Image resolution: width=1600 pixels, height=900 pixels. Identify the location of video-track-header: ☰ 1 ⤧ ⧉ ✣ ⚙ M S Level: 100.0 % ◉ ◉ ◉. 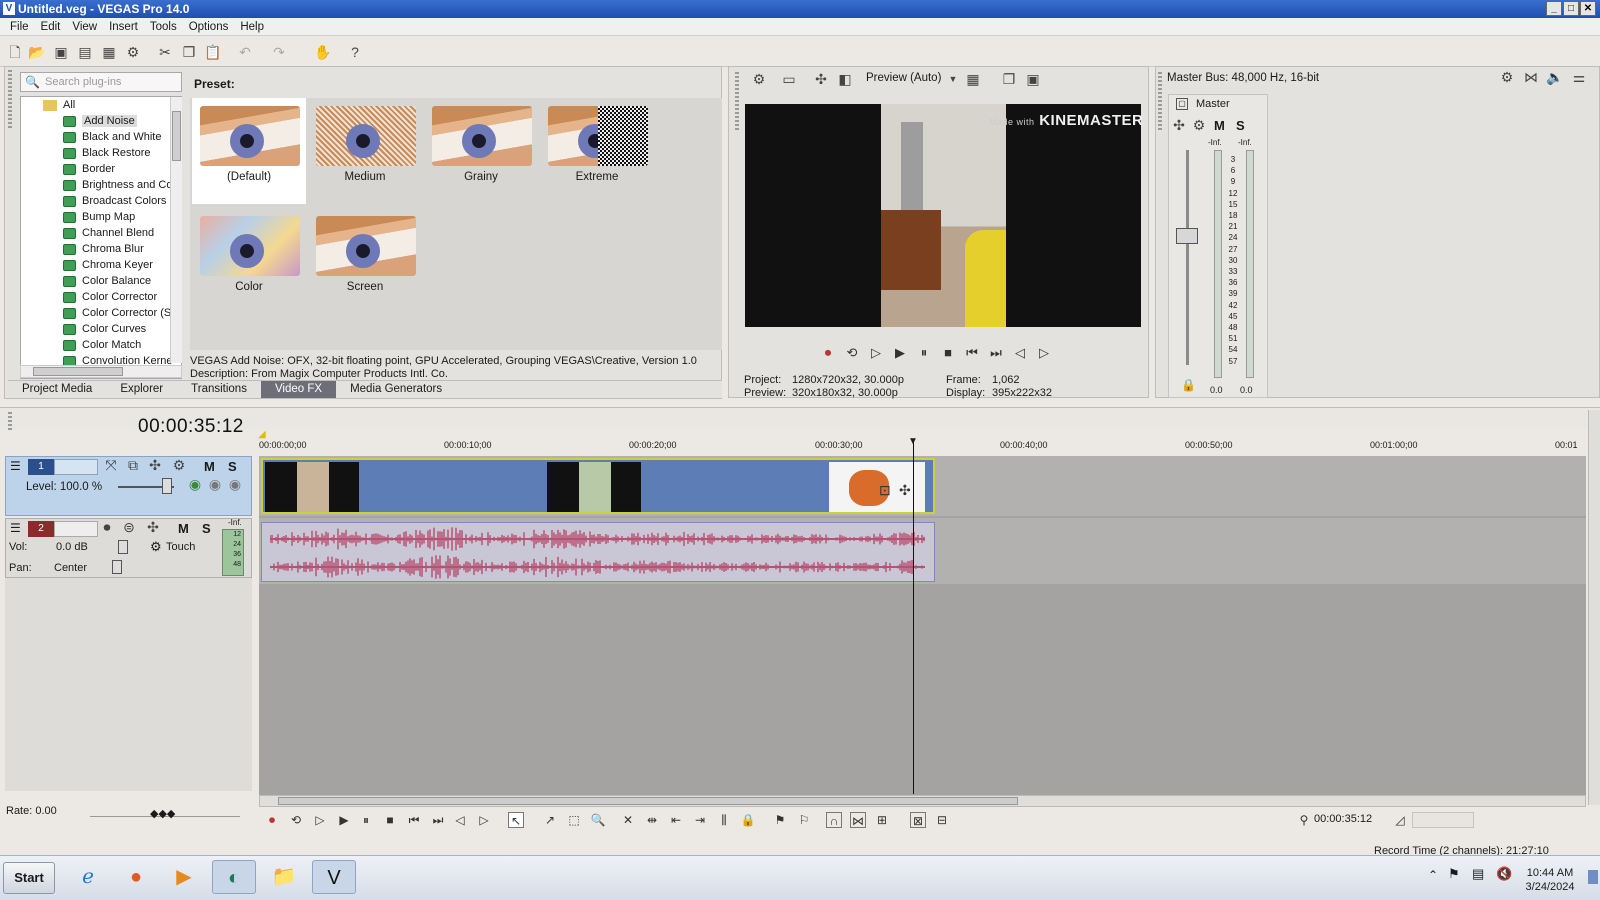
(128, 486).